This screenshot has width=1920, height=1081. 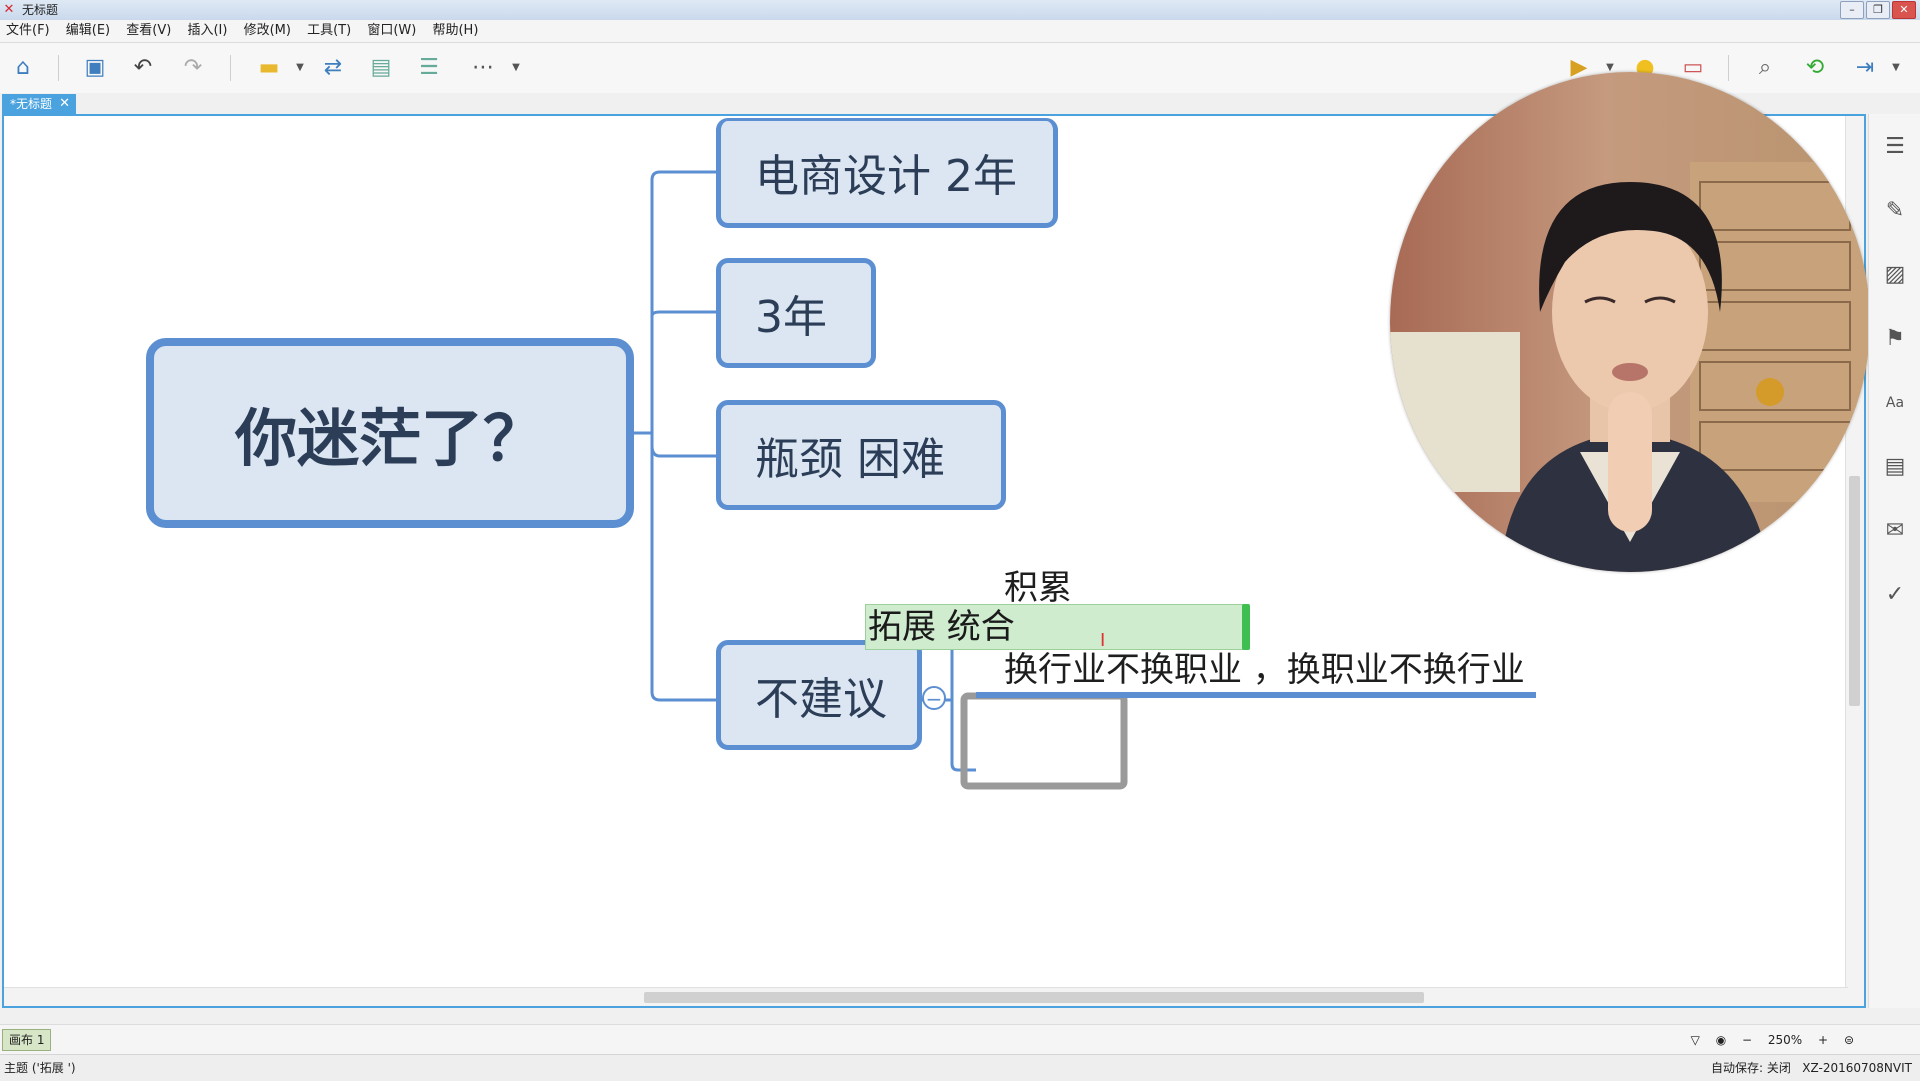 I want to click on restore-button: ❐, so click(x=1878, y=10).